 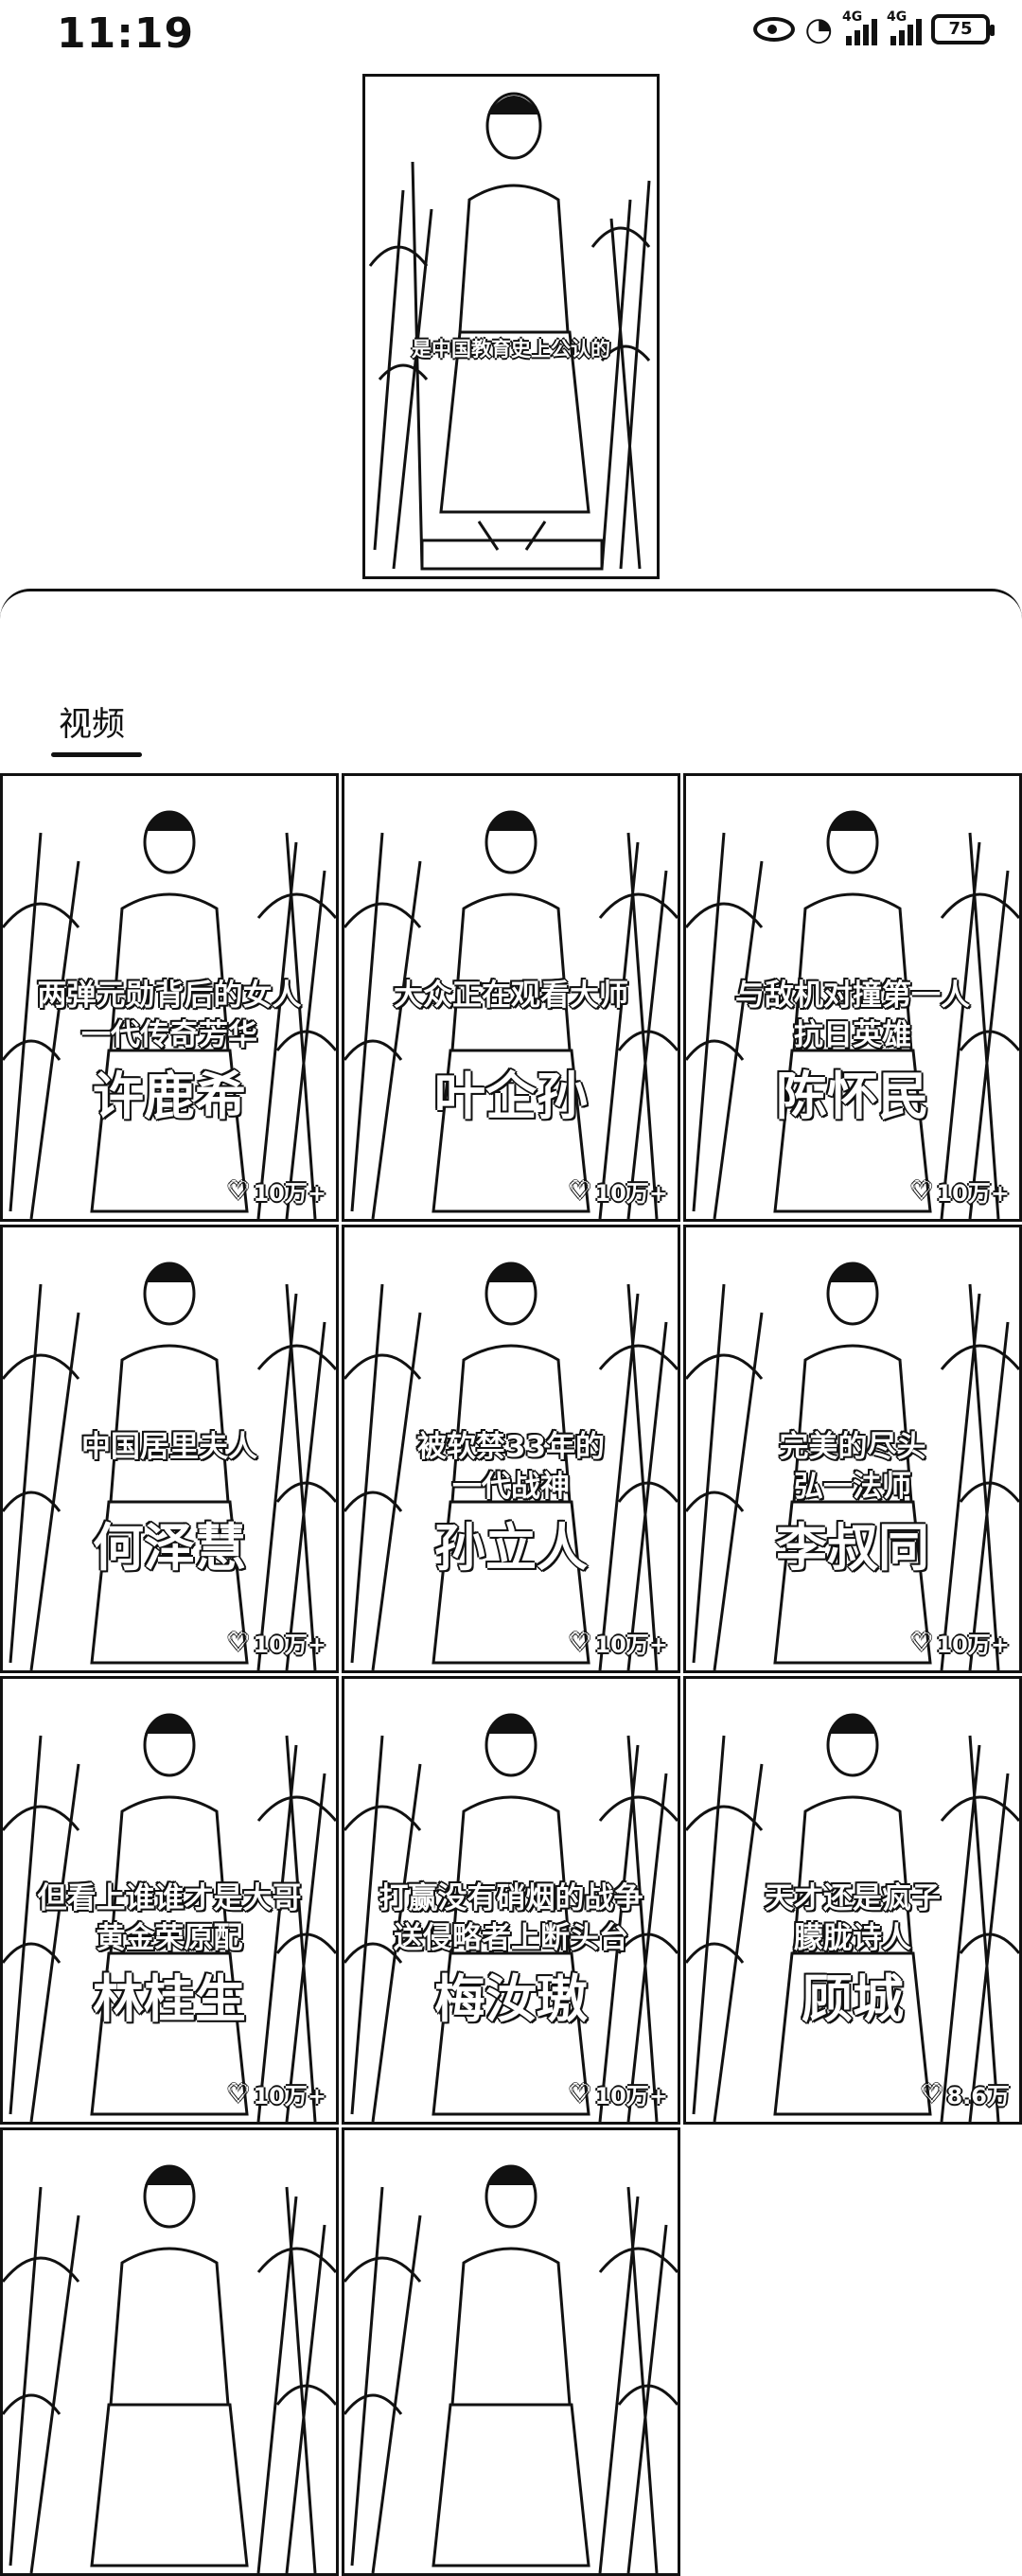 I want to click on video-thumbnail: 两弹元勋背后的女人 一代传奇芳华许鹿希 ♡ 10万+, so click(x=169, y=997).